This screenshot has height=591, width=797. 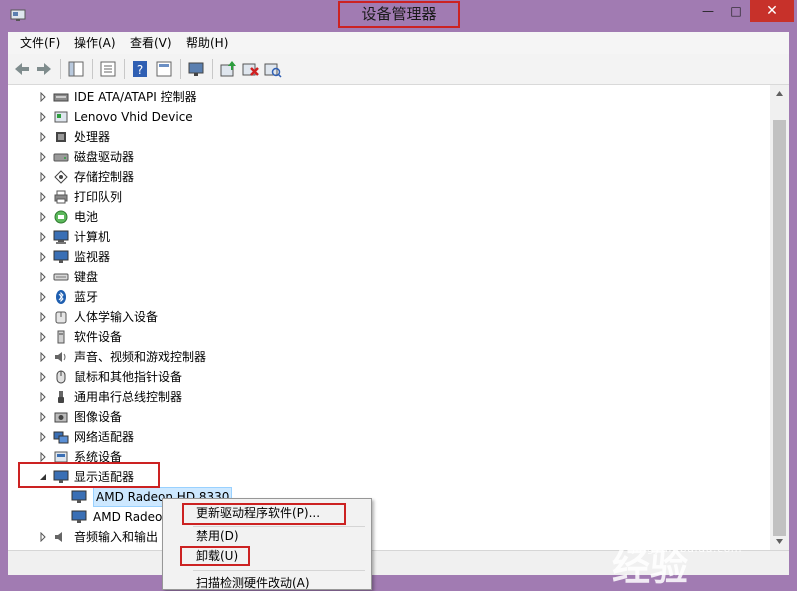 What do you see at coordinates (151, 43) in the screenshot?
I see `menu-view: 查看(V)` at bounding box center [151, 43].